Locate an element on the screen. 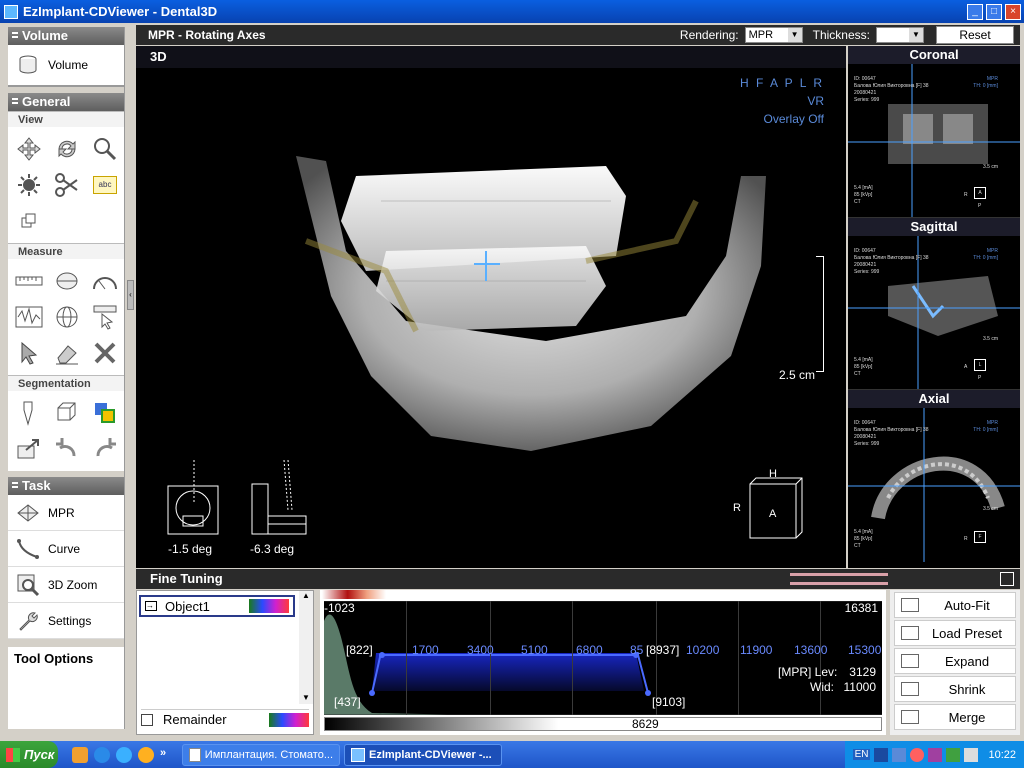 The height and width of the screenshot is (768, 1024). minimize-button: _ is located at coordinates (975, 11).